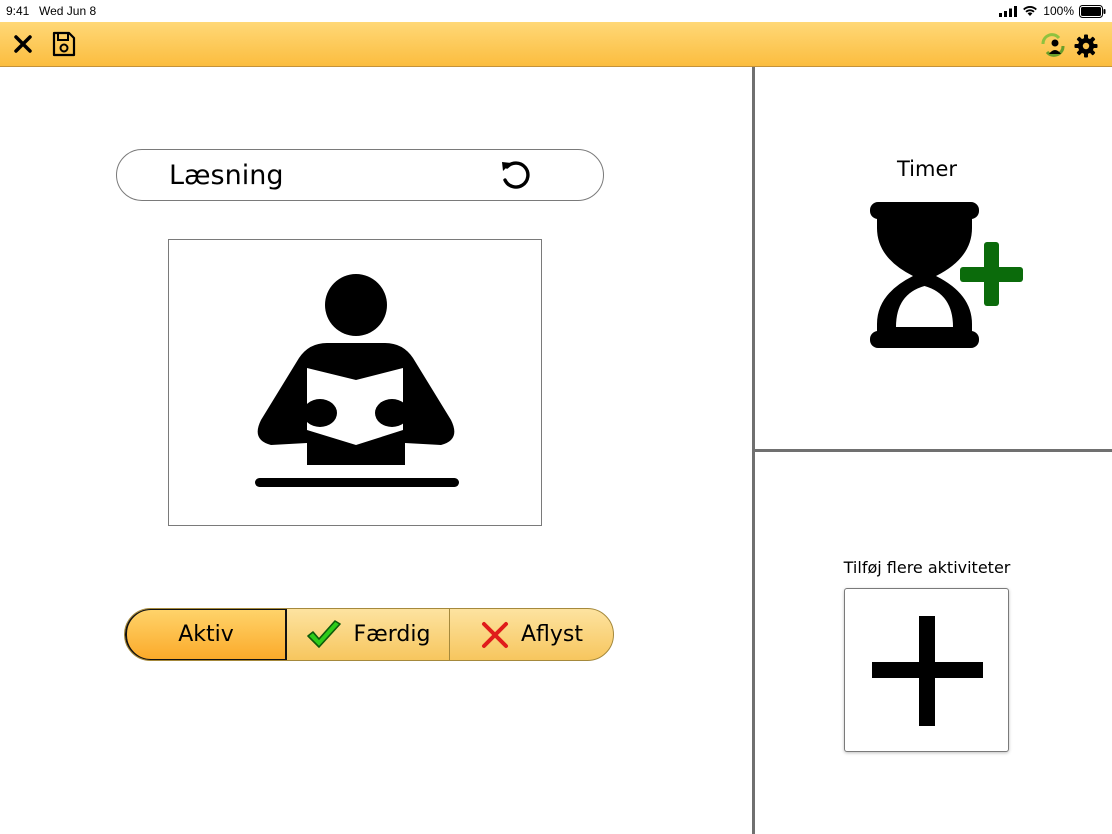 The height and width of the screenshot is (834, 1112). I want to click on status-time: 9:41, so click(18, 11).